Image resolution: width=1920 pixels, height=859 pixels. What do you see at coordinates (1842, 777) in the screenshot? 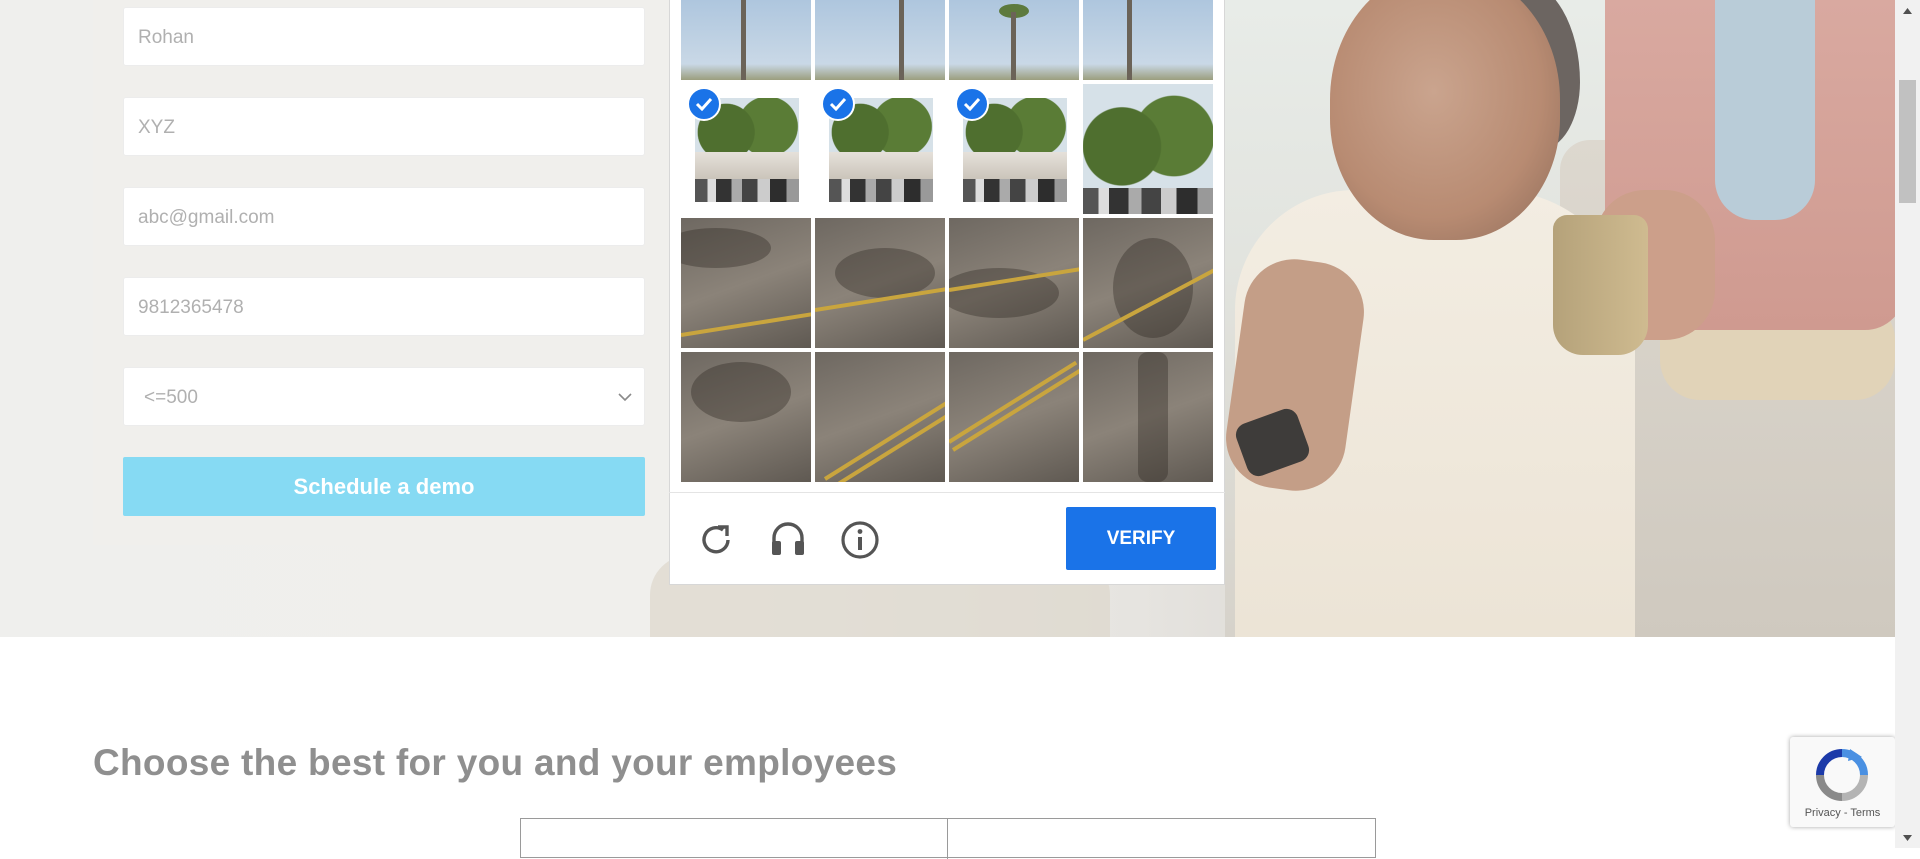
I see `recaptcha-logo-icon` at bounding box center [1842, 777].